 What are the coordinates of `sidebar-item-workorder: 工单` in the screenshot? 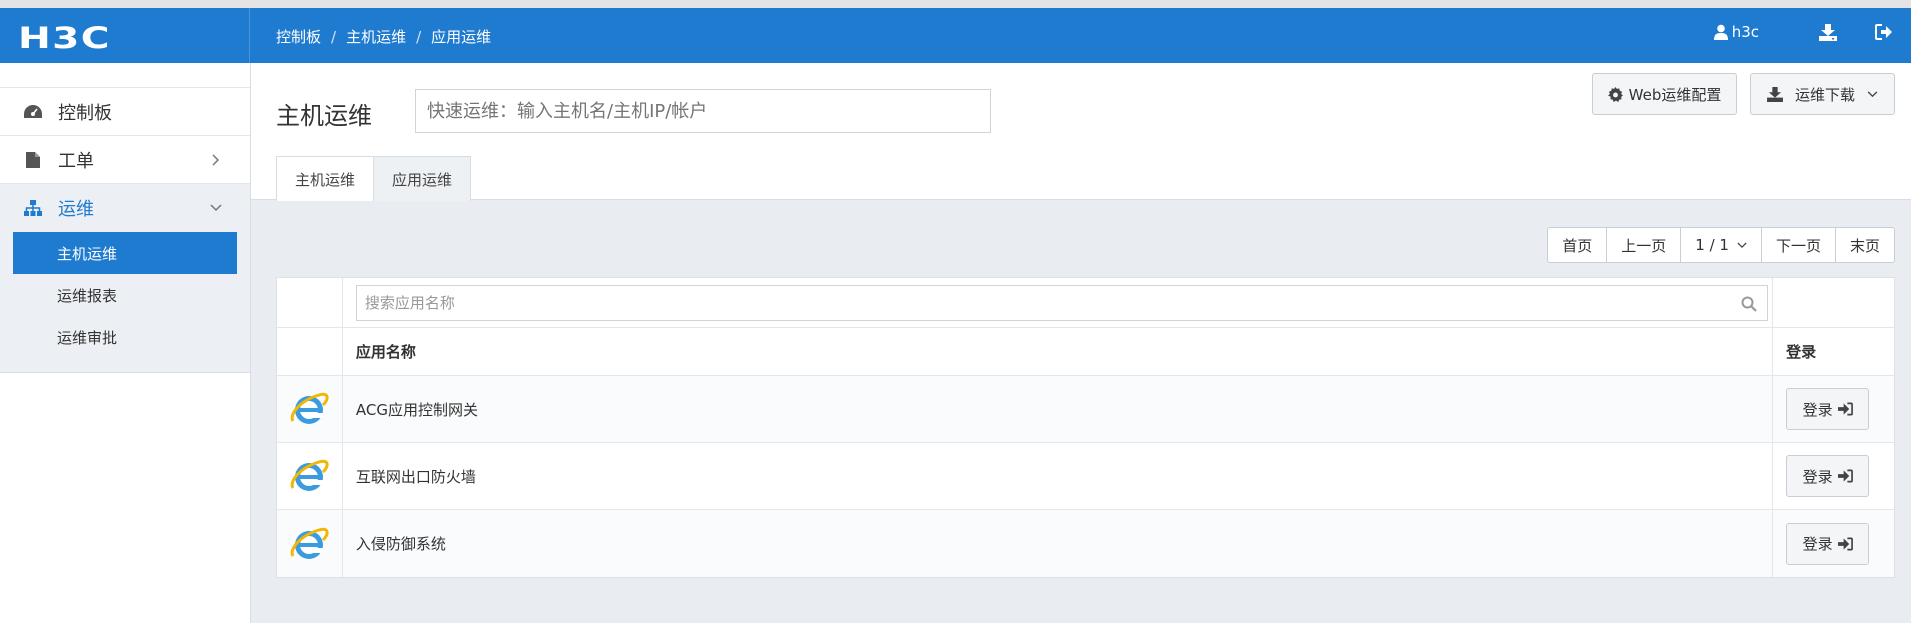 It's located at (125, 160).